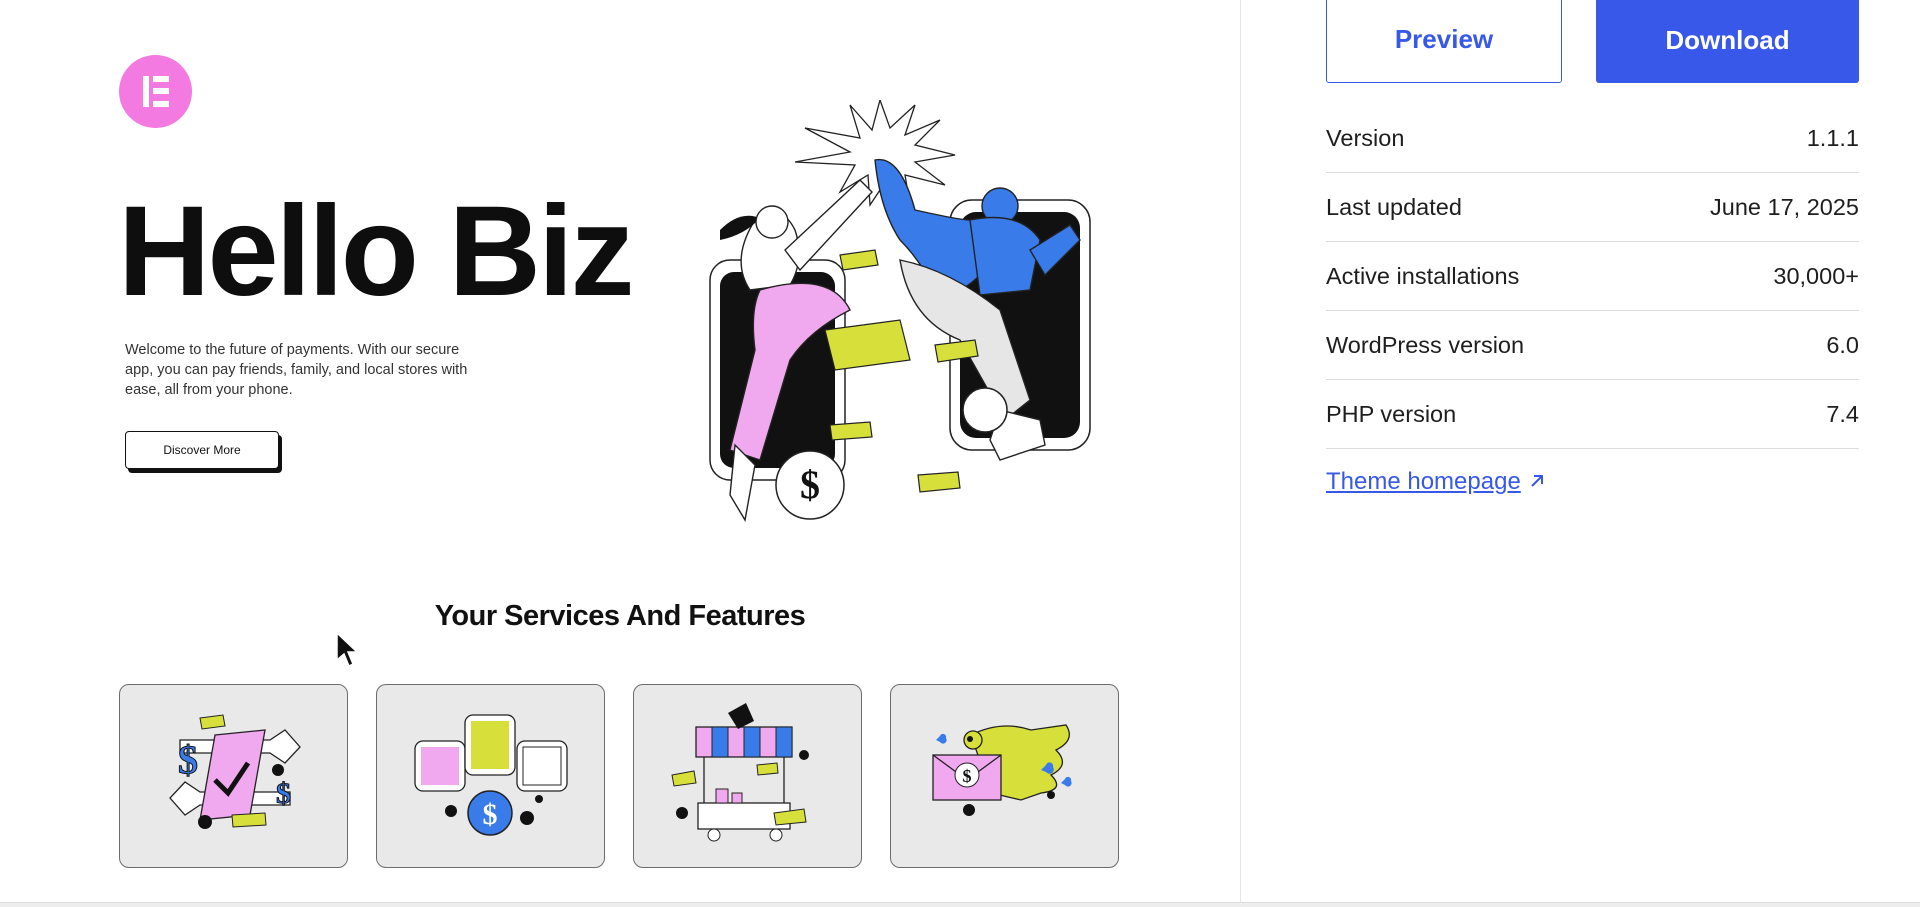 The height and width of the screenshot is (907, 1920). Describe the element at coordinates (1394, 206) in the screenshot. I see `meta-label: Last updated` at that location.